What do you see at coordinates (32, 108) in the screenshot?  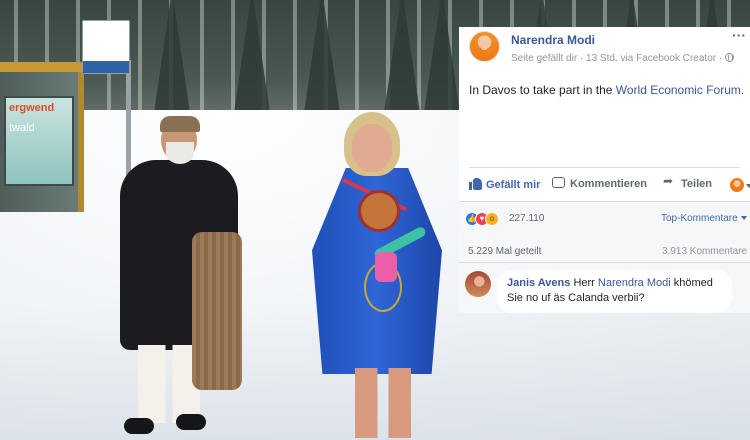 I see `ad-text-line1: ergwend` at bounding box center [32, 108].